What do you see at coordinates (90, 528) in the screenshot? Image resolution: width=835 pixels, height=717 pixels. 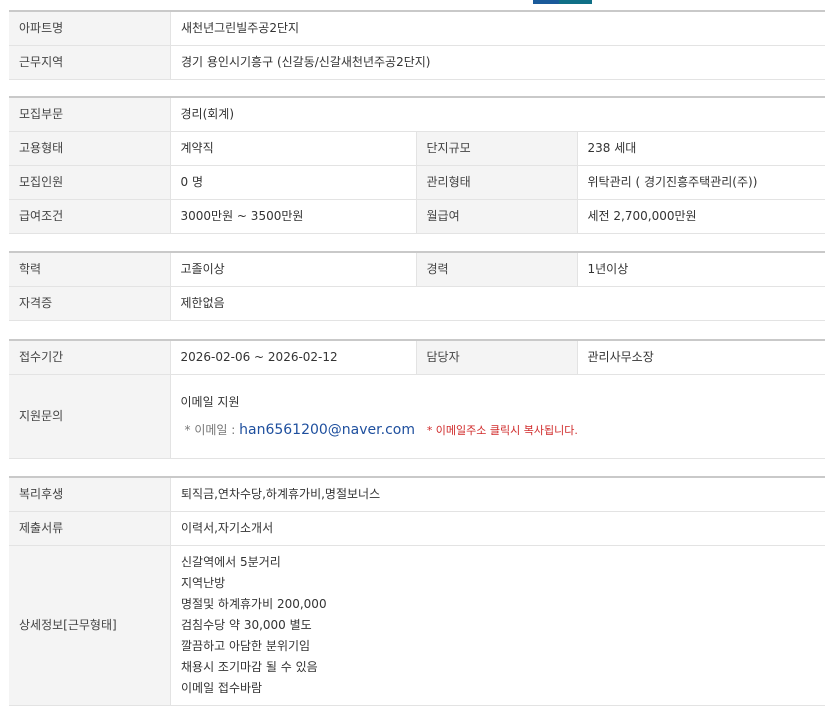 I see `documents-label: 제출서류` at bounding box center [90, 528].